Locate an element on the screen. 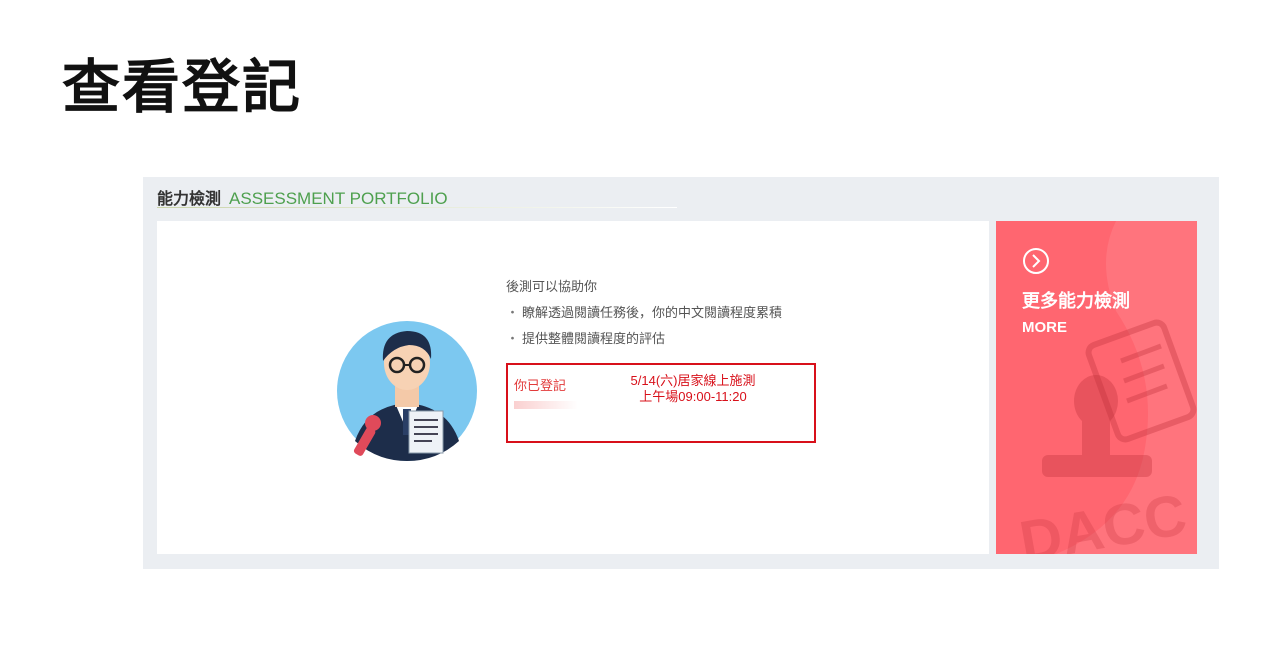 This screenshot has height=658, width=1275. header-underline is located at coordinates (417, 207).